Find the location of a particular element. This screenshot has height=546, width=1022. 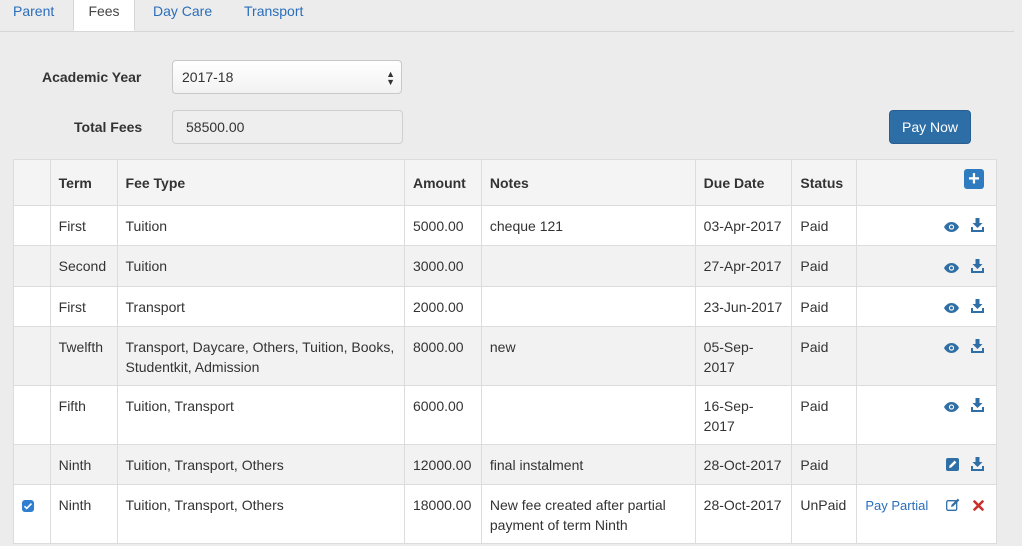

cell-term: Second is located at coordinates (83, 266).